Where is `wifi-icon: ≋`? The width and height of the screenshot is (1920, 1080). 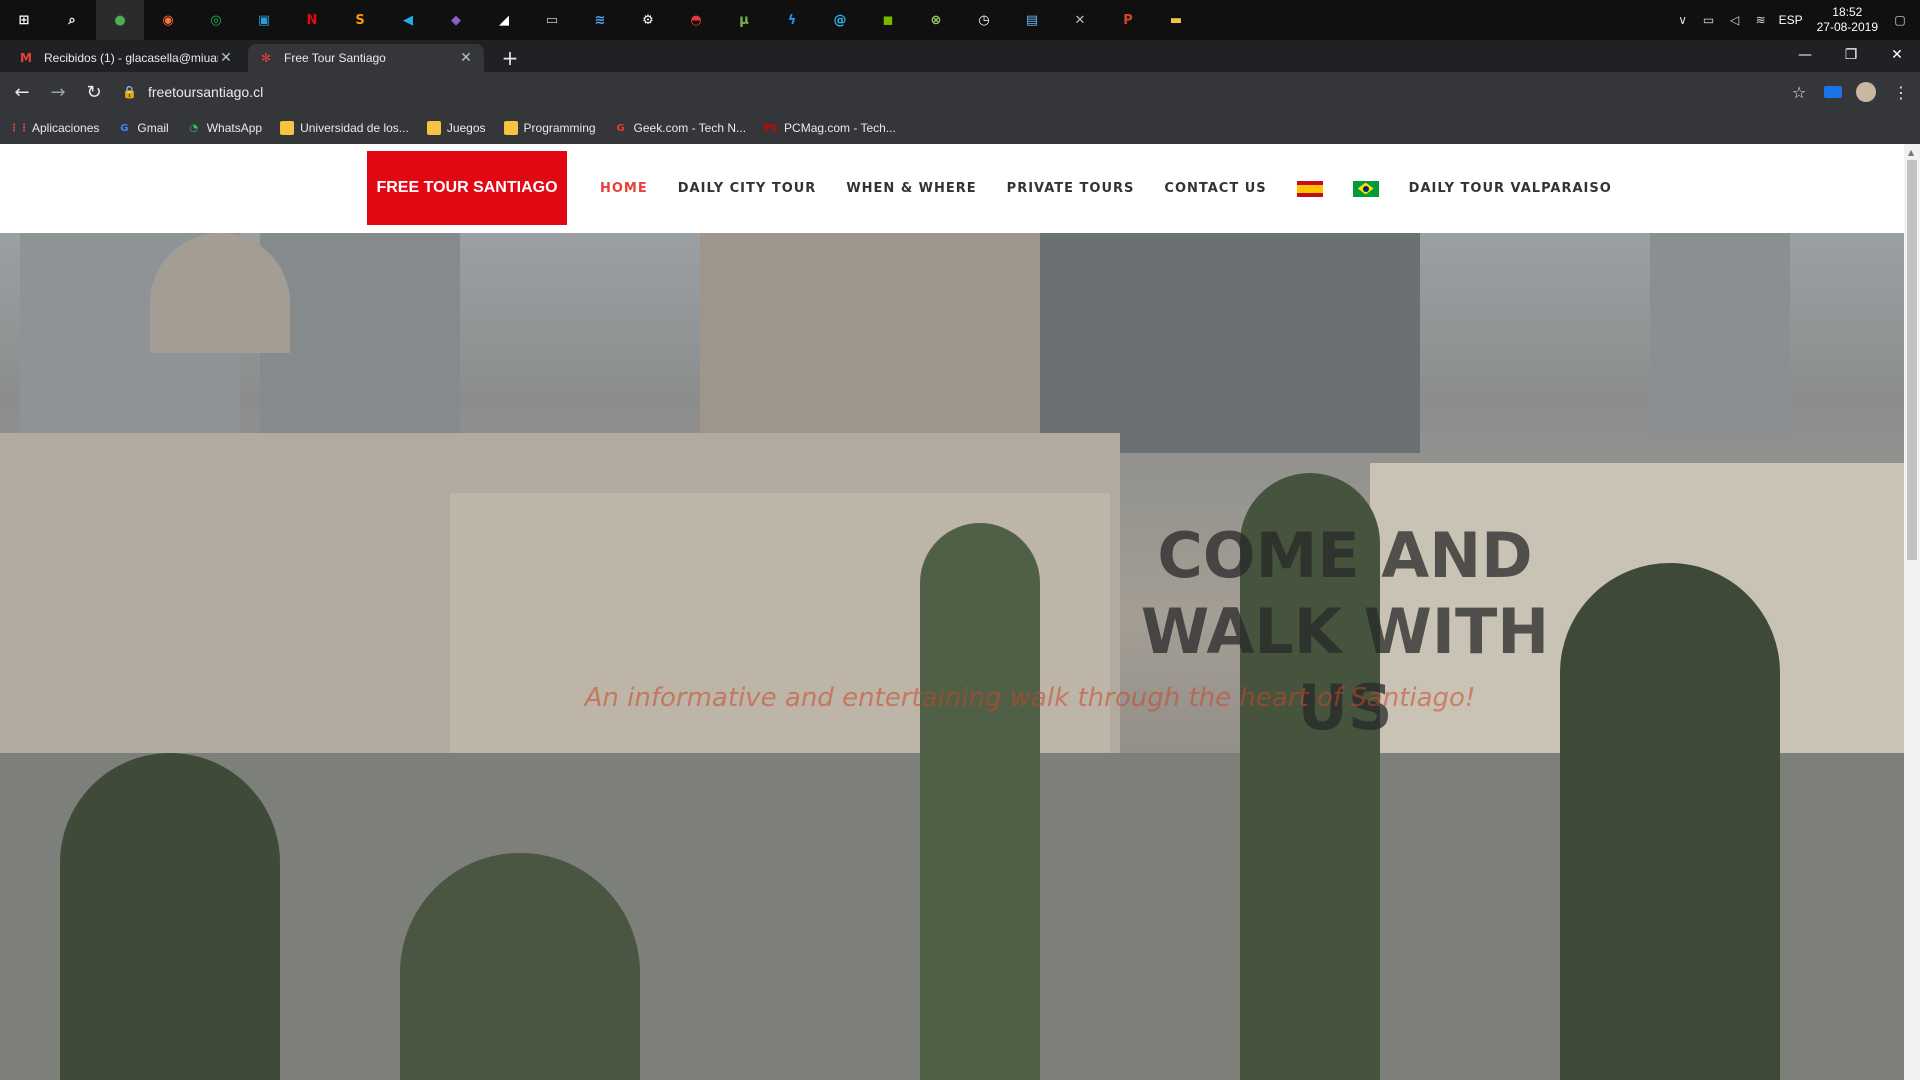
wifi-icon: ≋ is located at coordinates (1761, 20).